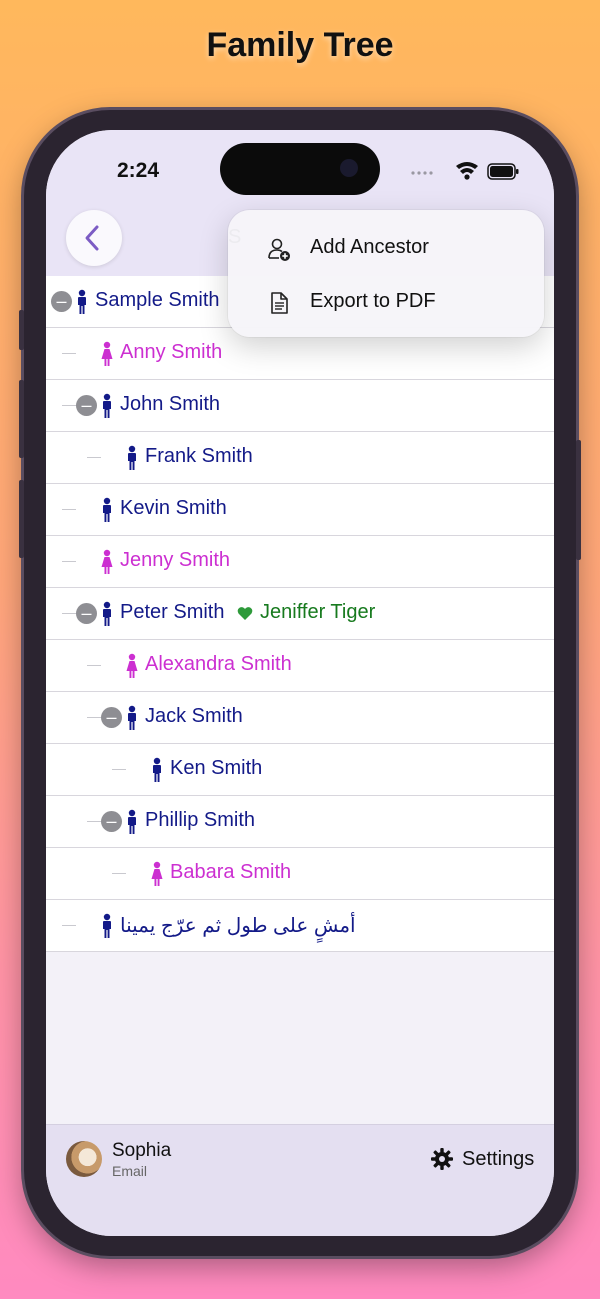  Describe the element at coordinates (279, 249) in the screenshot. I see `person-add-icon` at that location.